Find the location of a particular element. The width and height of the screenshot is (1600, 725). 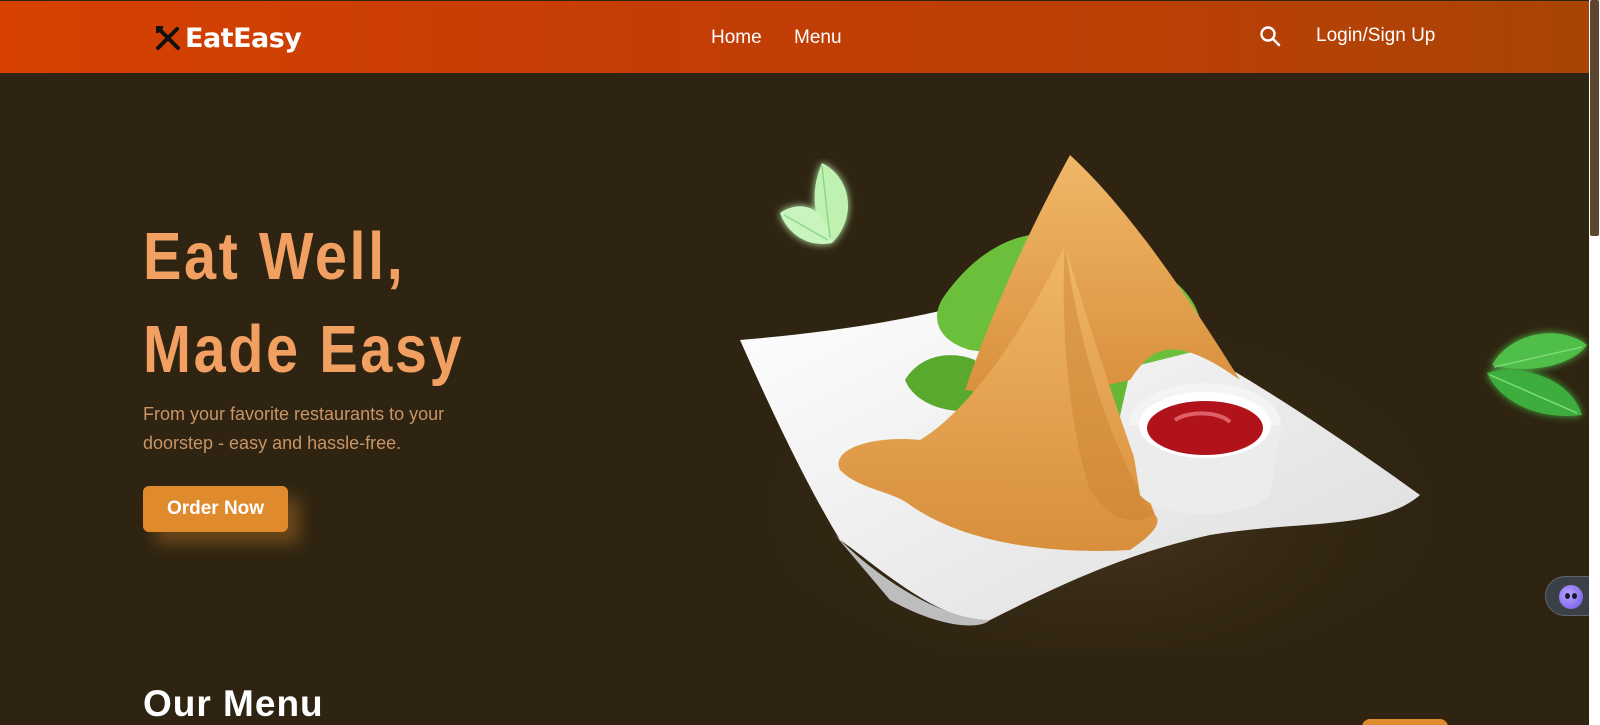

assistant-face-icon is located at coordinates (1571, 597).